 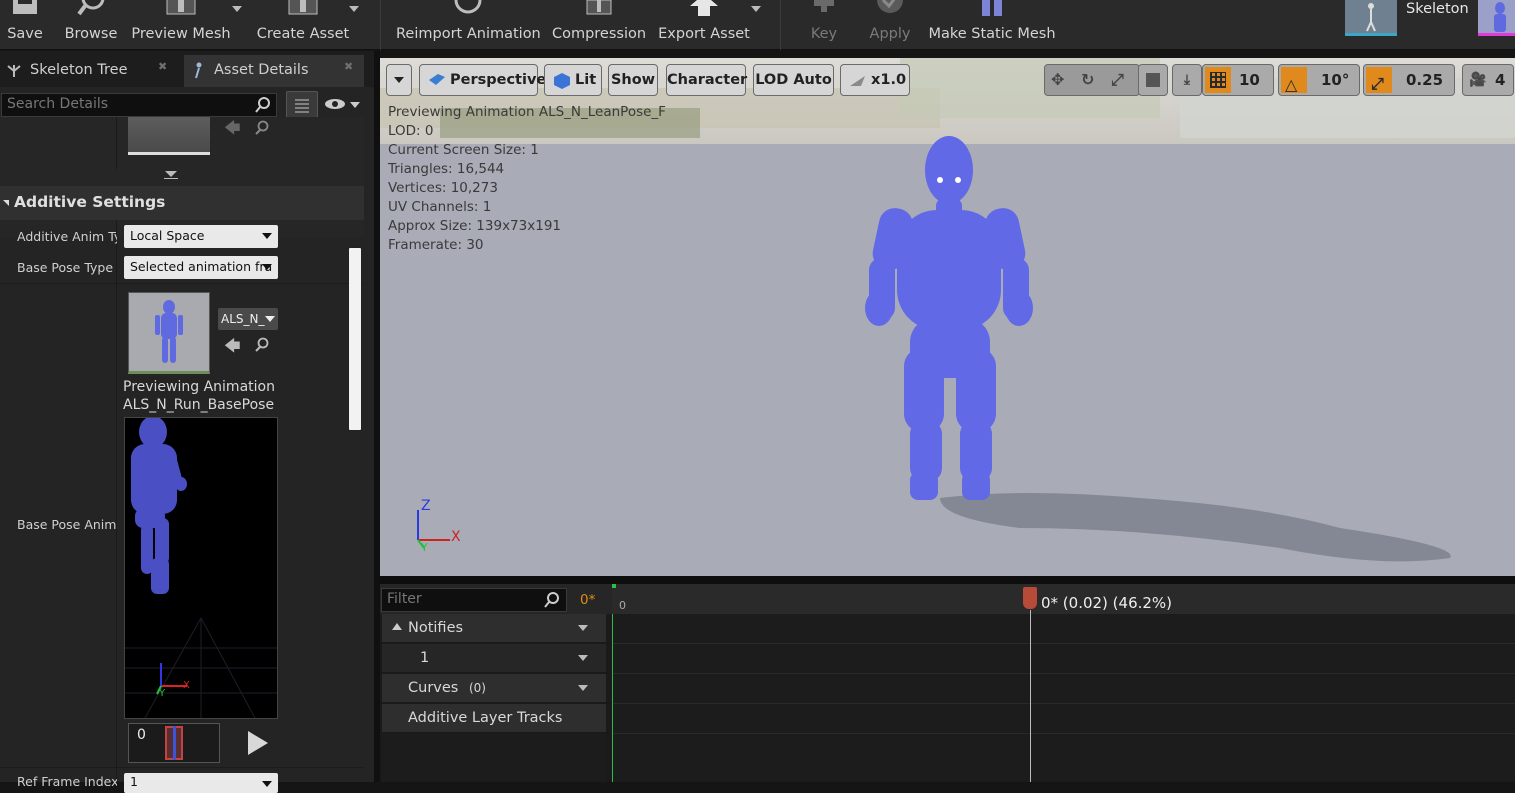 I want to click on surface-snap-button: ⤓, so click(x=1187, y=80).